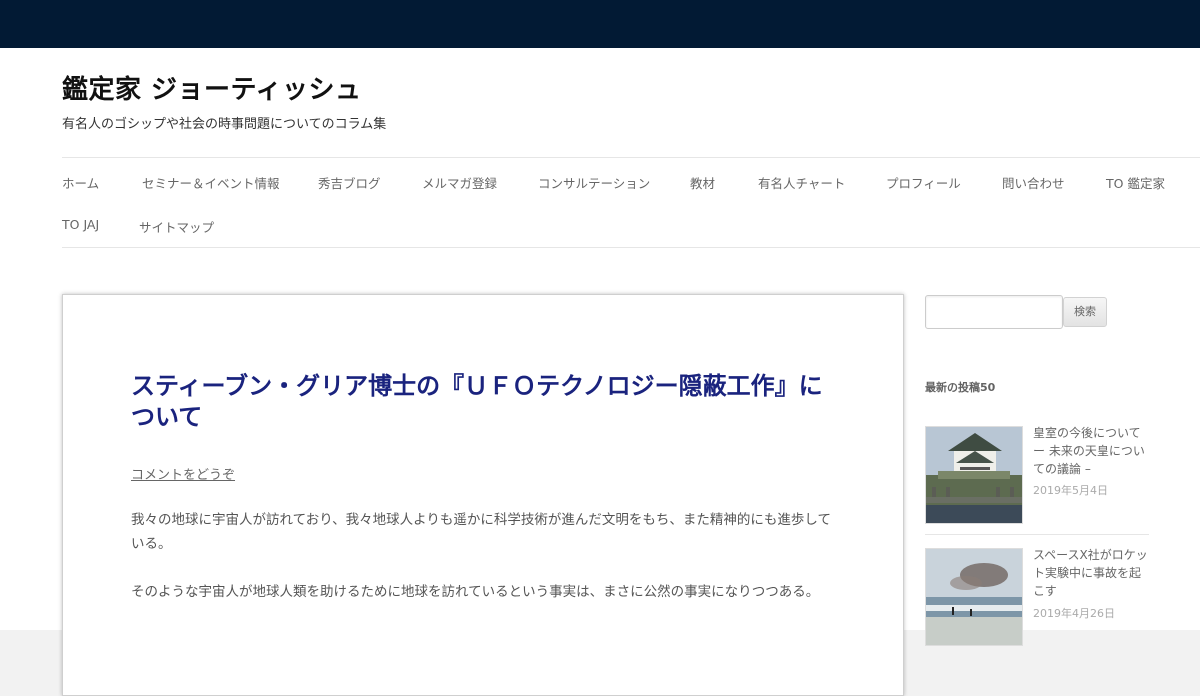 The image size is (1200, 696). Describe the element at coordinates (349, 182) in the screenshot. I see `nav-item-blog: 秀吉ブログ` at that location.